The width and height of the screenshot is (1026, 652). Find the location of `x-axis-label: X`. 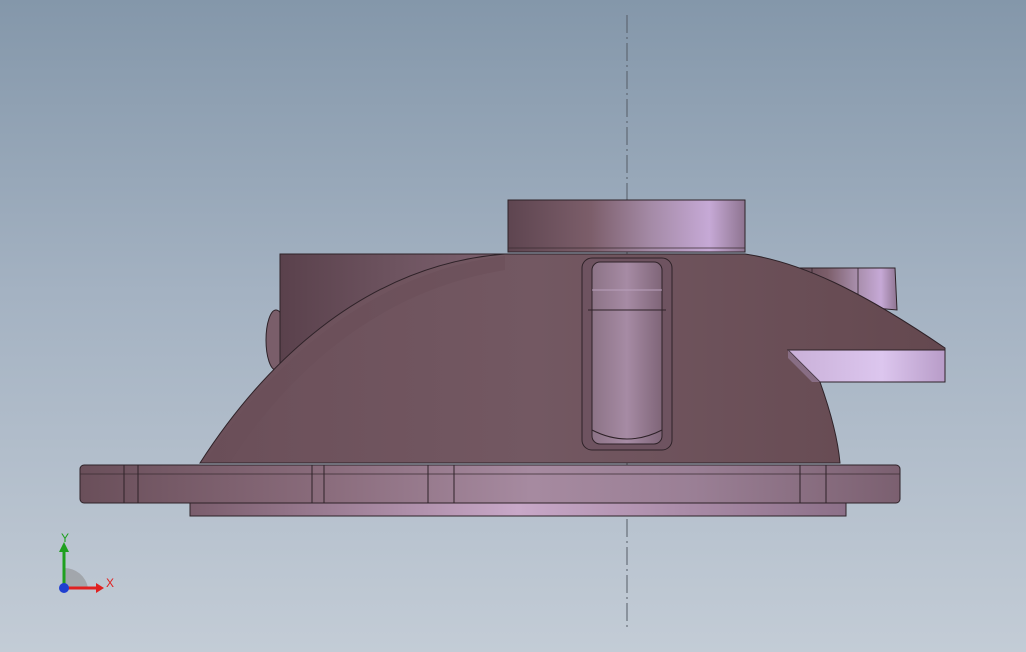

x-axis-label: X is located at coordinates (110, 583).